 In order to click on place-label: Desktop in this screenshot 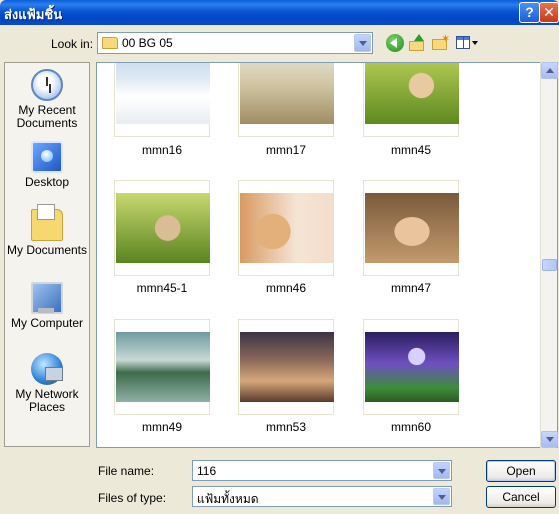, I will do `click(47, 182)`.